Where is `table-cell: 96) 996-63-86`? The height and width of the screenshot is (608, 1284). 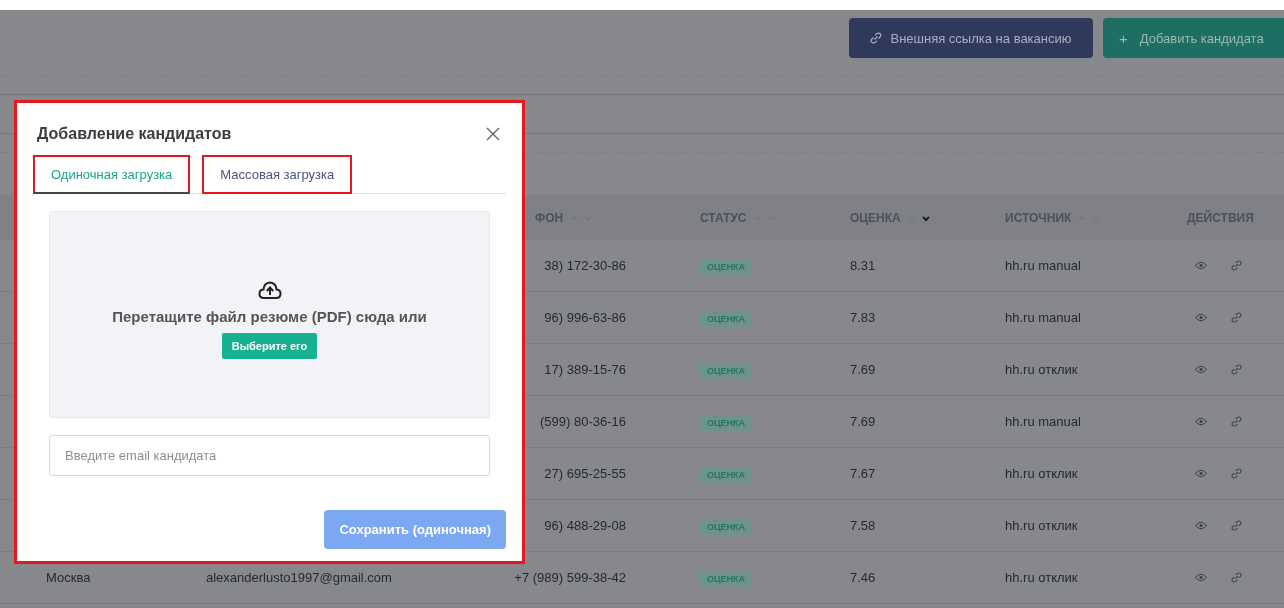
table-cell: 96) 996-63-86 is located at coordinates (585, 317).